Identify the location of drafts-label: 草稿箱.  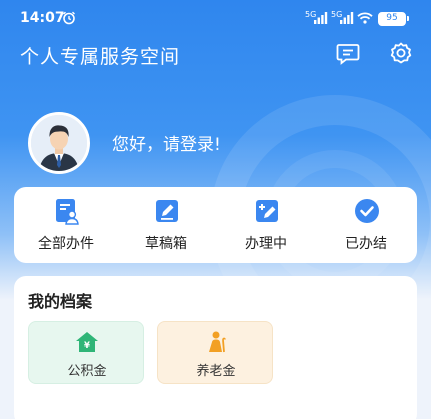
(166, 244).